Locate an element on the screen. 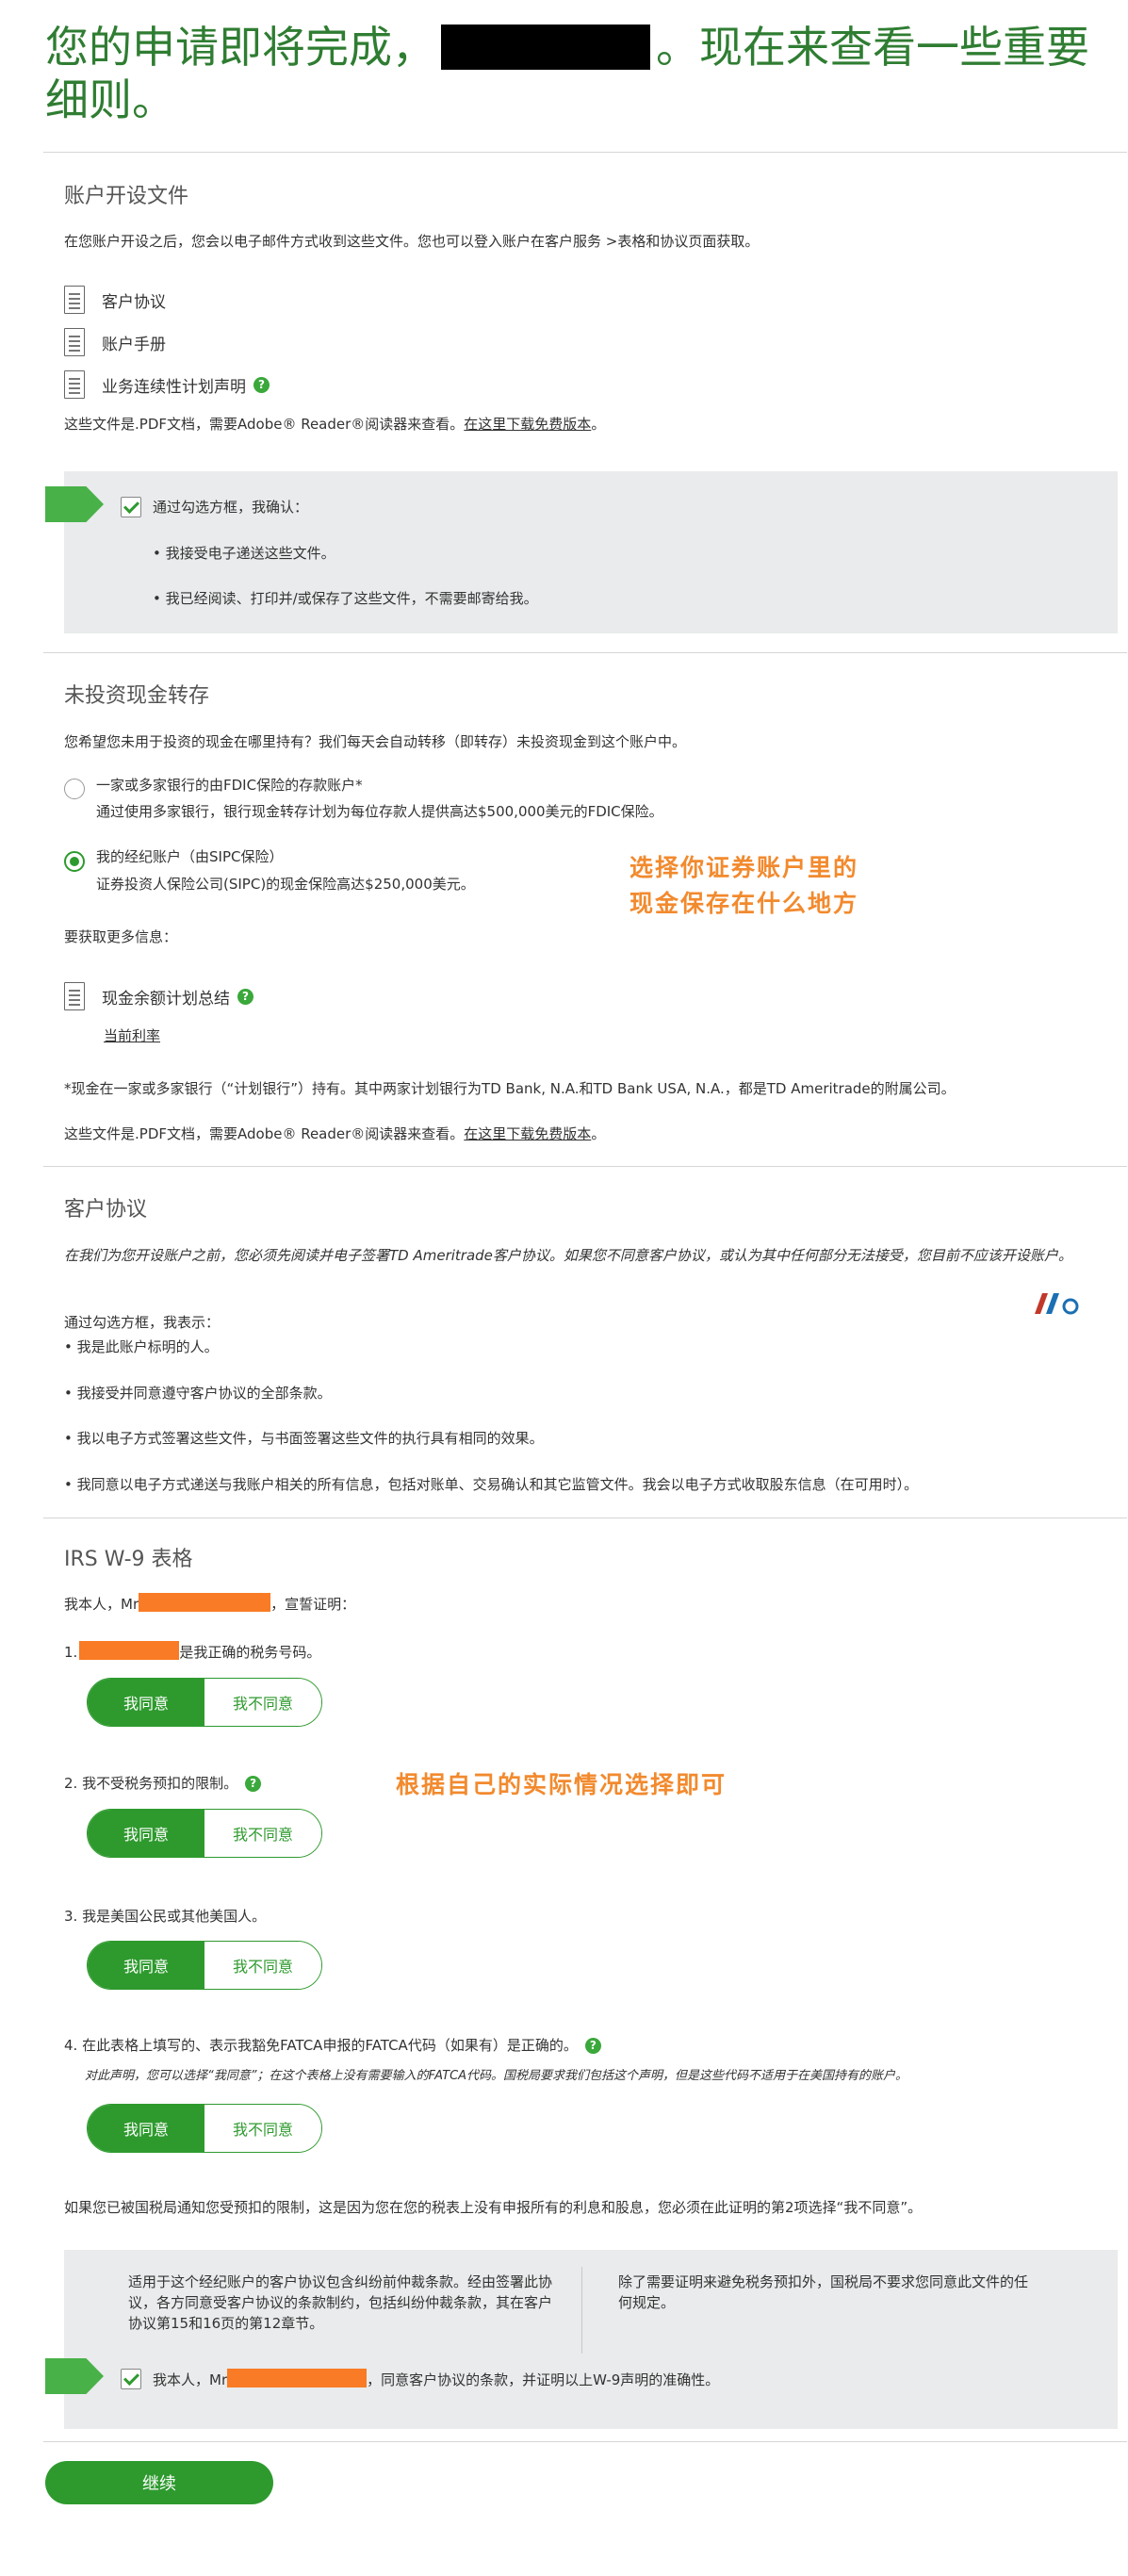 The height and width of the screenshot is (2576, 1128). w9-item-2-toggle: 我同意 我不同意 is located at coordinates (204, 1834).